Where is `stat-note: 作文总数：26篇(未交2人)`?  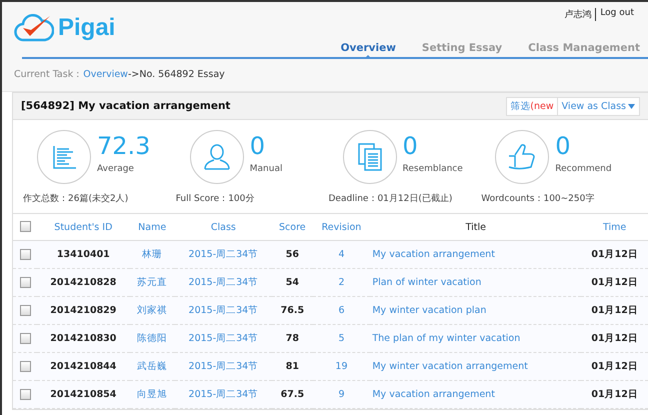 stat-note: 作文总数：26篇(未交2人) is located at coordinates (75, 198).